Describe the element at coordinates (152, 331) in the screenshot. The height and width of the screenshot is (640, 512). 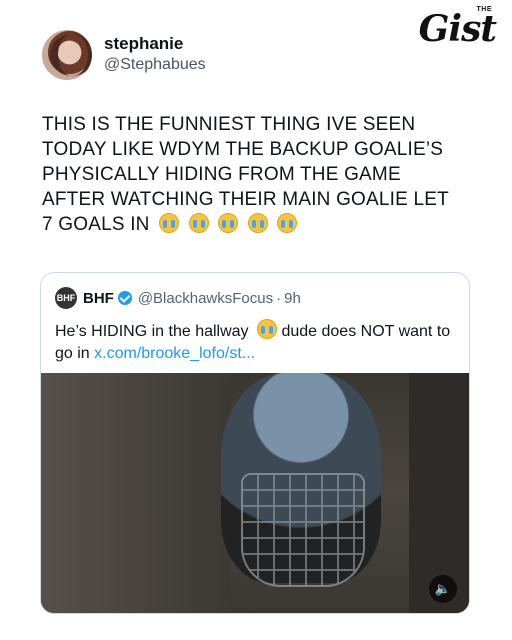
I see `quoted-text-before: He’s HIDING in the hallway` at that location.